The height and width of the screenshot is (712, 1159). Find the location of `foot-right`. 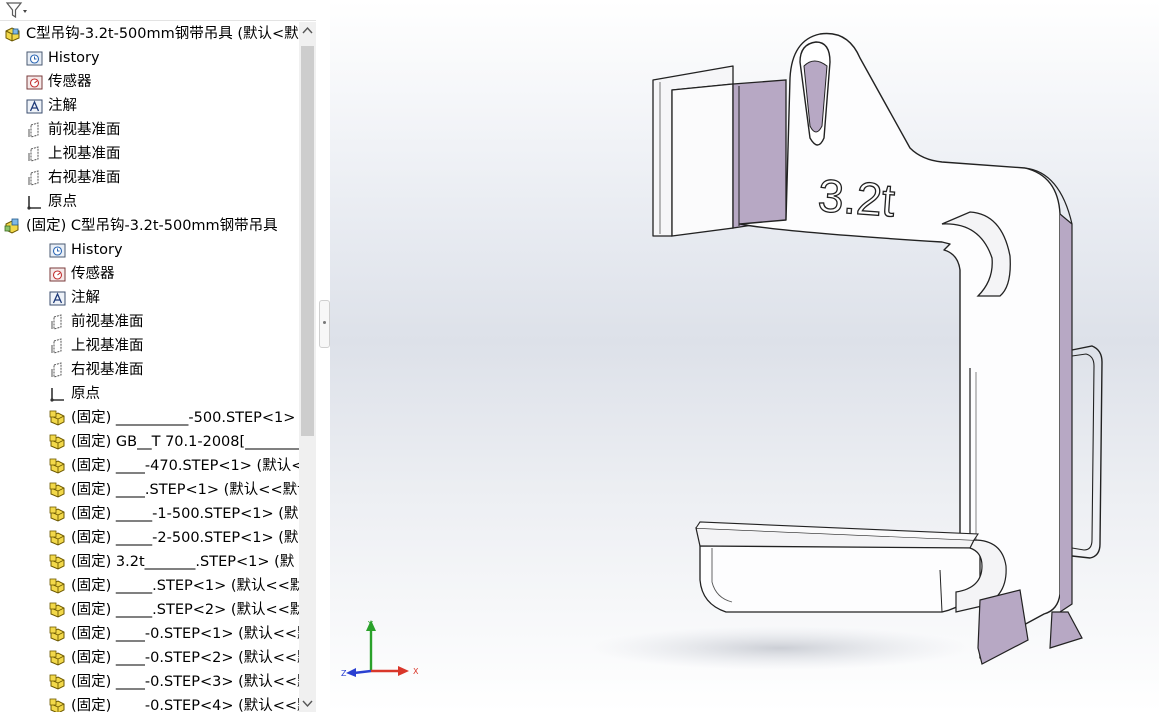

foot-right is located at coordinates (1066, 630).